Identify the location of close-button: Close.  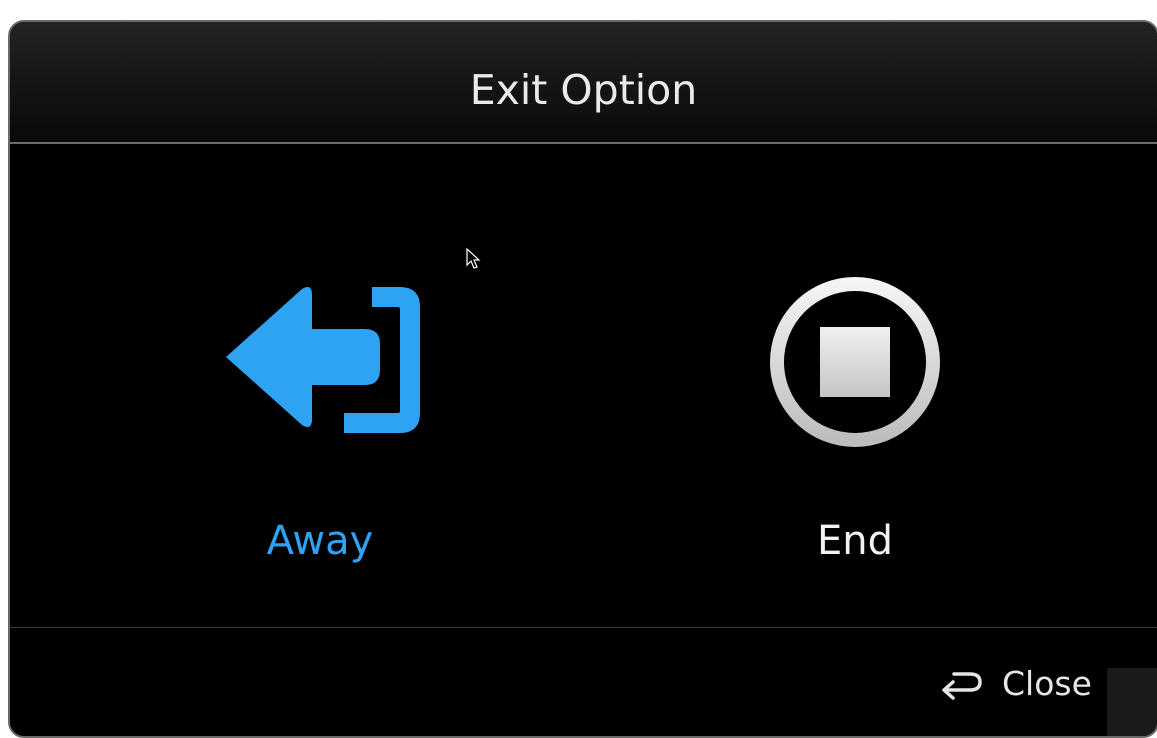
(1027, 683).